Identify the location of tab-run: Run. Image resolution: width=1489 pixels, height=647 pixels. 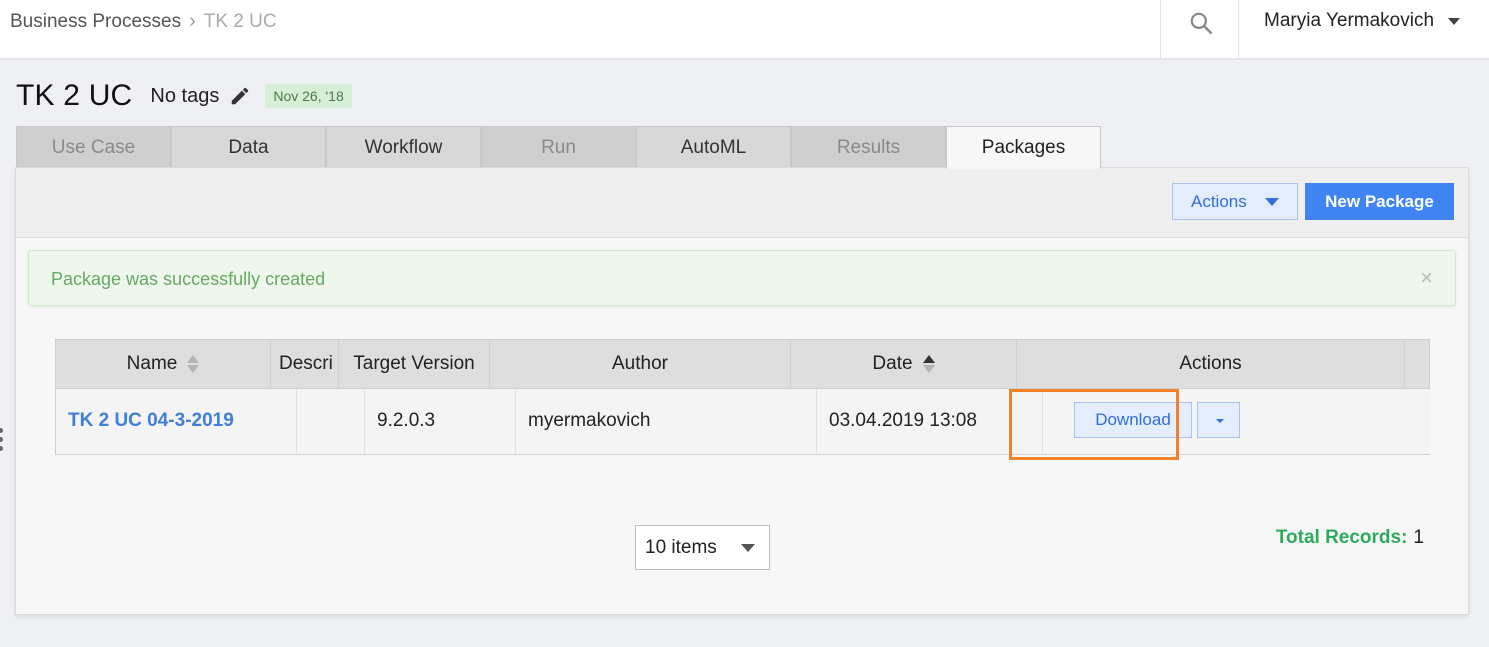
(558, 147).